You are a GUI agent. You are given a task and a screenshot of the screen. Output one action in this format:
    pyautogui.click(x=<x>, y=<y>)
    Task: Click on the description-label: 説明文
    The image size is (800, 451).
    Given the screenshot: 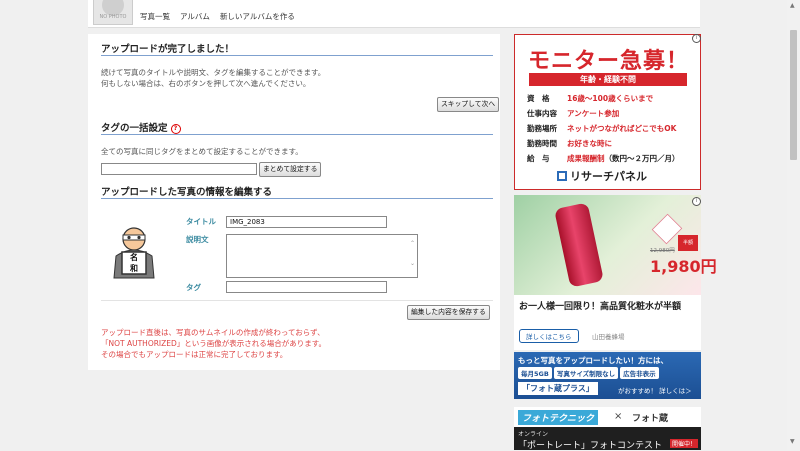 What is the action you would take?
    pyautogui.click(x=197, y=239)
    